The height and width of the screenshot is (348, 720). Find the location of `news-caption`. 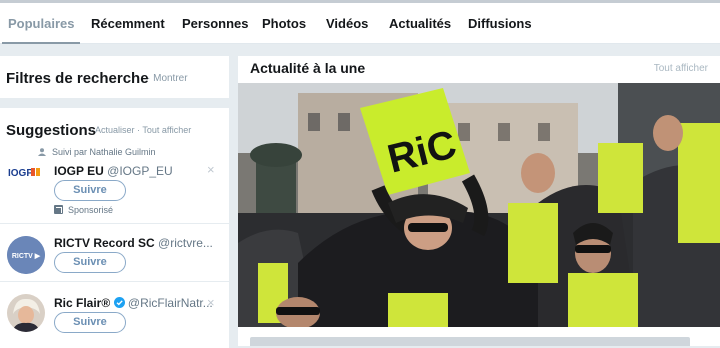

news-caption is located at coordinates (479, 336).